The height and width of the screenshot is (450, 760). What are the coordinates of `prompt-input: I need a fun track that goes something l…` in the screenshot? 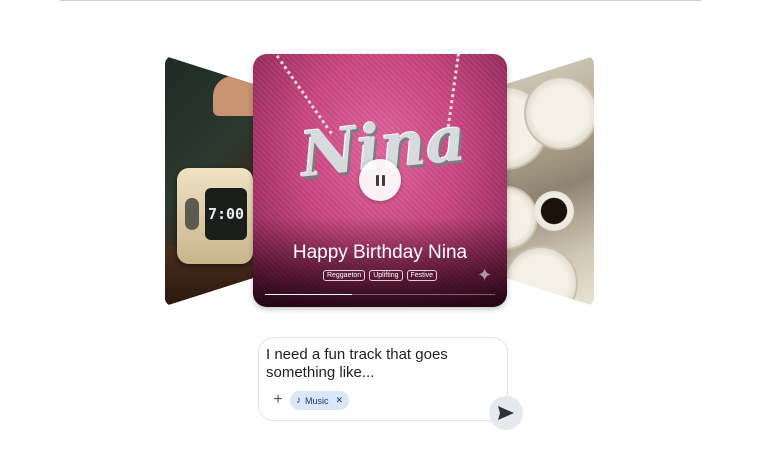 It's located at (383, 379).